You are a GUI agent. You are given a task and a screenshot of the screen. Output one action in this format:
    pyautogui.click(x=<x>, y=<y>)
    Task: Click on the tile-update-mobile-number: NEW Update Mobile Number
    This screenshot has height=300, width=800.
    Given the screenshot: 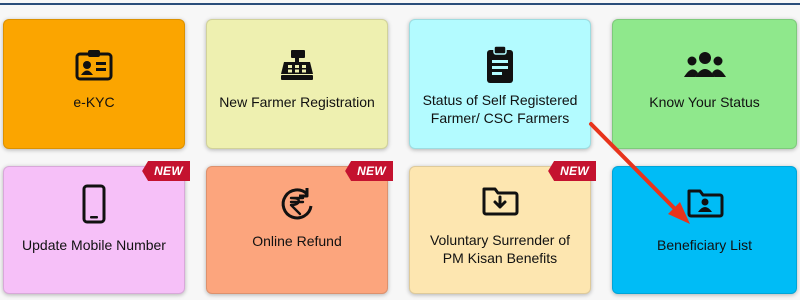 What is the action you would take?
    pyautogui.click(x=96, y=227)
    